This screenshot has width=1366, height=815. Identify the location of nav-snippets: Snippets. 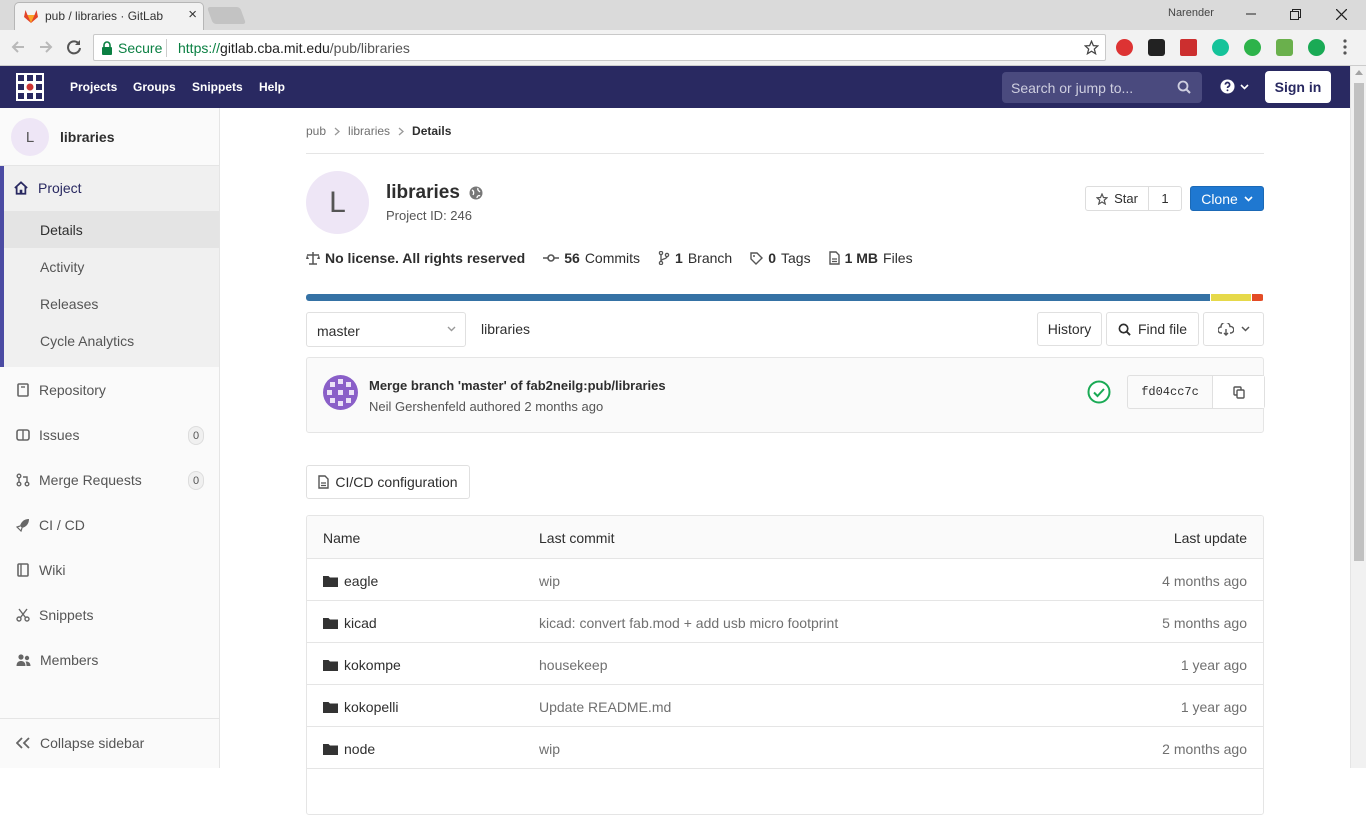
(217, 87).